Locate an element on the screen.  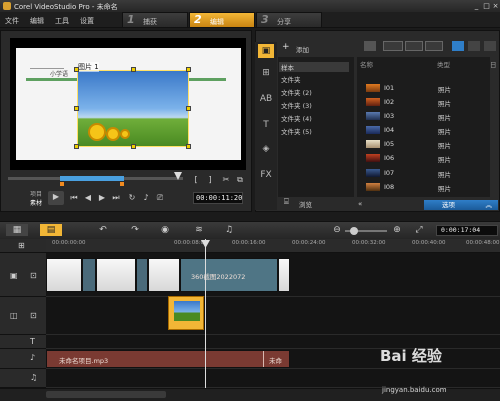
fit-project-icon: ⤢ is located at coordinates (419, 230).